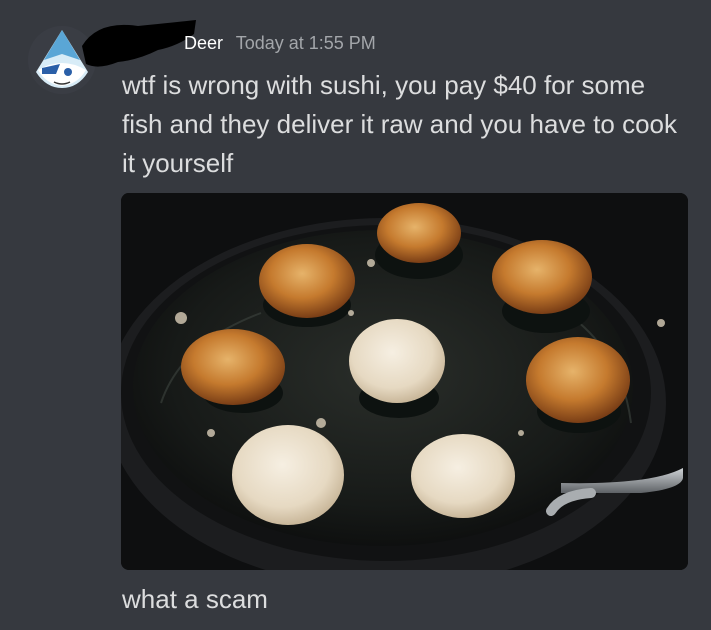  What do you see at coordinates (195, 599) in the screenshot?
I see `followup-message-text: what a scam` at bounding box center [195, 599].